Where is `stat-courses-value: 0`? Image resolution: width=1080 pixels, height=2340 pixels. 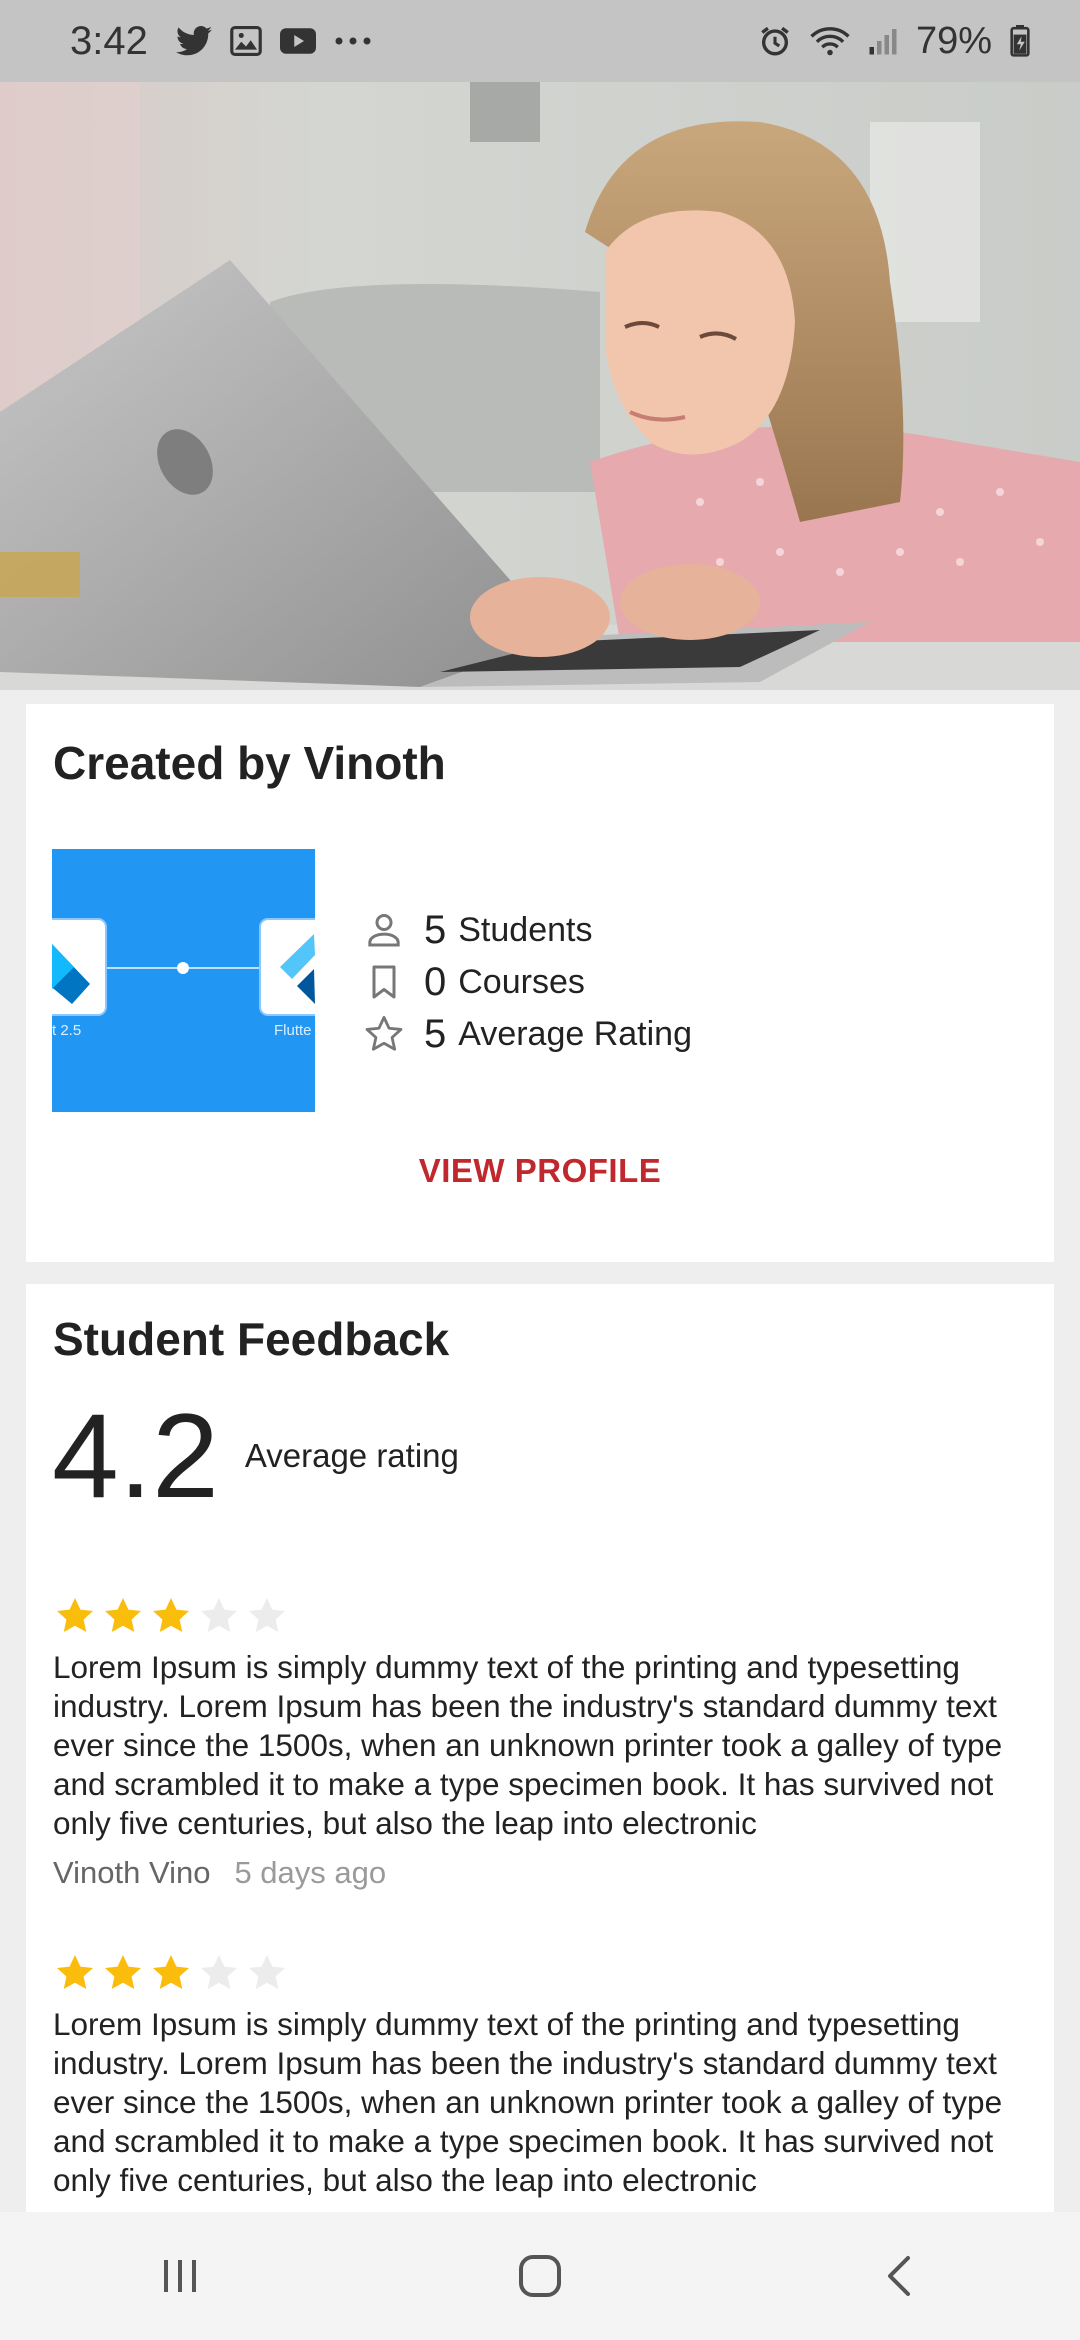 stat-courses-value: 0 is located at coordinates (435, 981).